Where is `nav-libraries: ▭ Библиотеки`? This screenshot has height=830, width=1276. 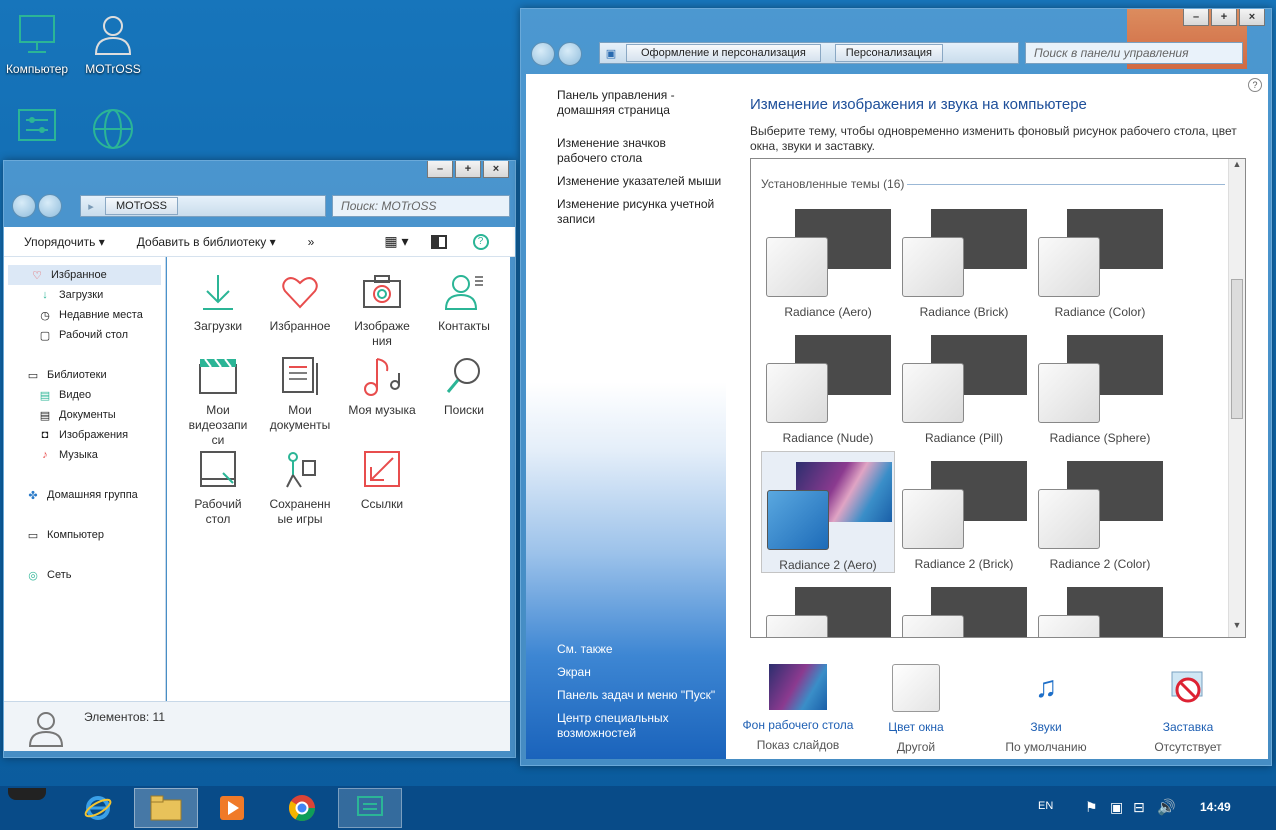 nav-libraries: ▭ Библиотеки is located at coordinates (84, 375).